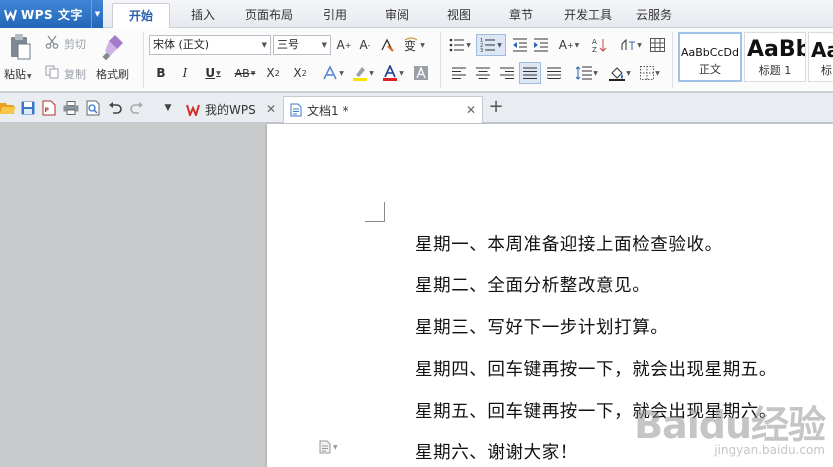 The width and height of the screenshot is (833, 467). I want to click on italic-icon: I, so click(185, 73).